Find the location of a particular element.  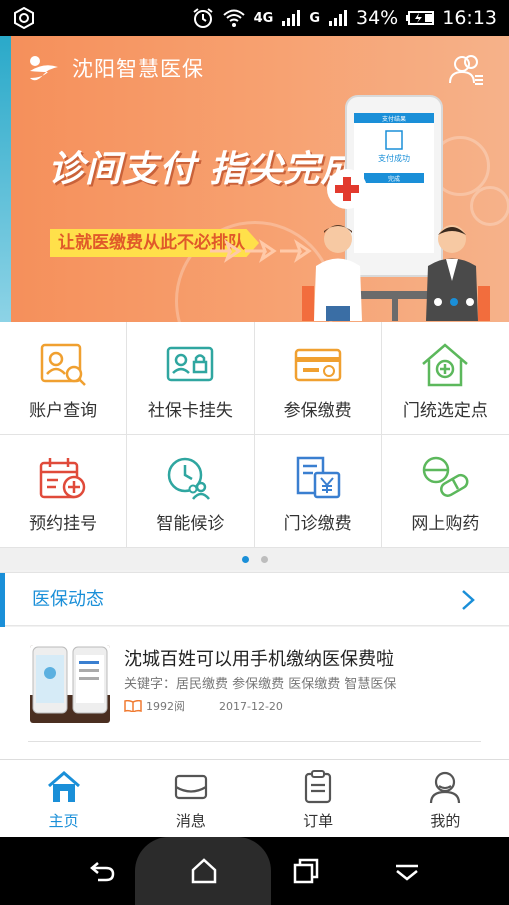

home-nav-icon is located at coordinates (204, 871).